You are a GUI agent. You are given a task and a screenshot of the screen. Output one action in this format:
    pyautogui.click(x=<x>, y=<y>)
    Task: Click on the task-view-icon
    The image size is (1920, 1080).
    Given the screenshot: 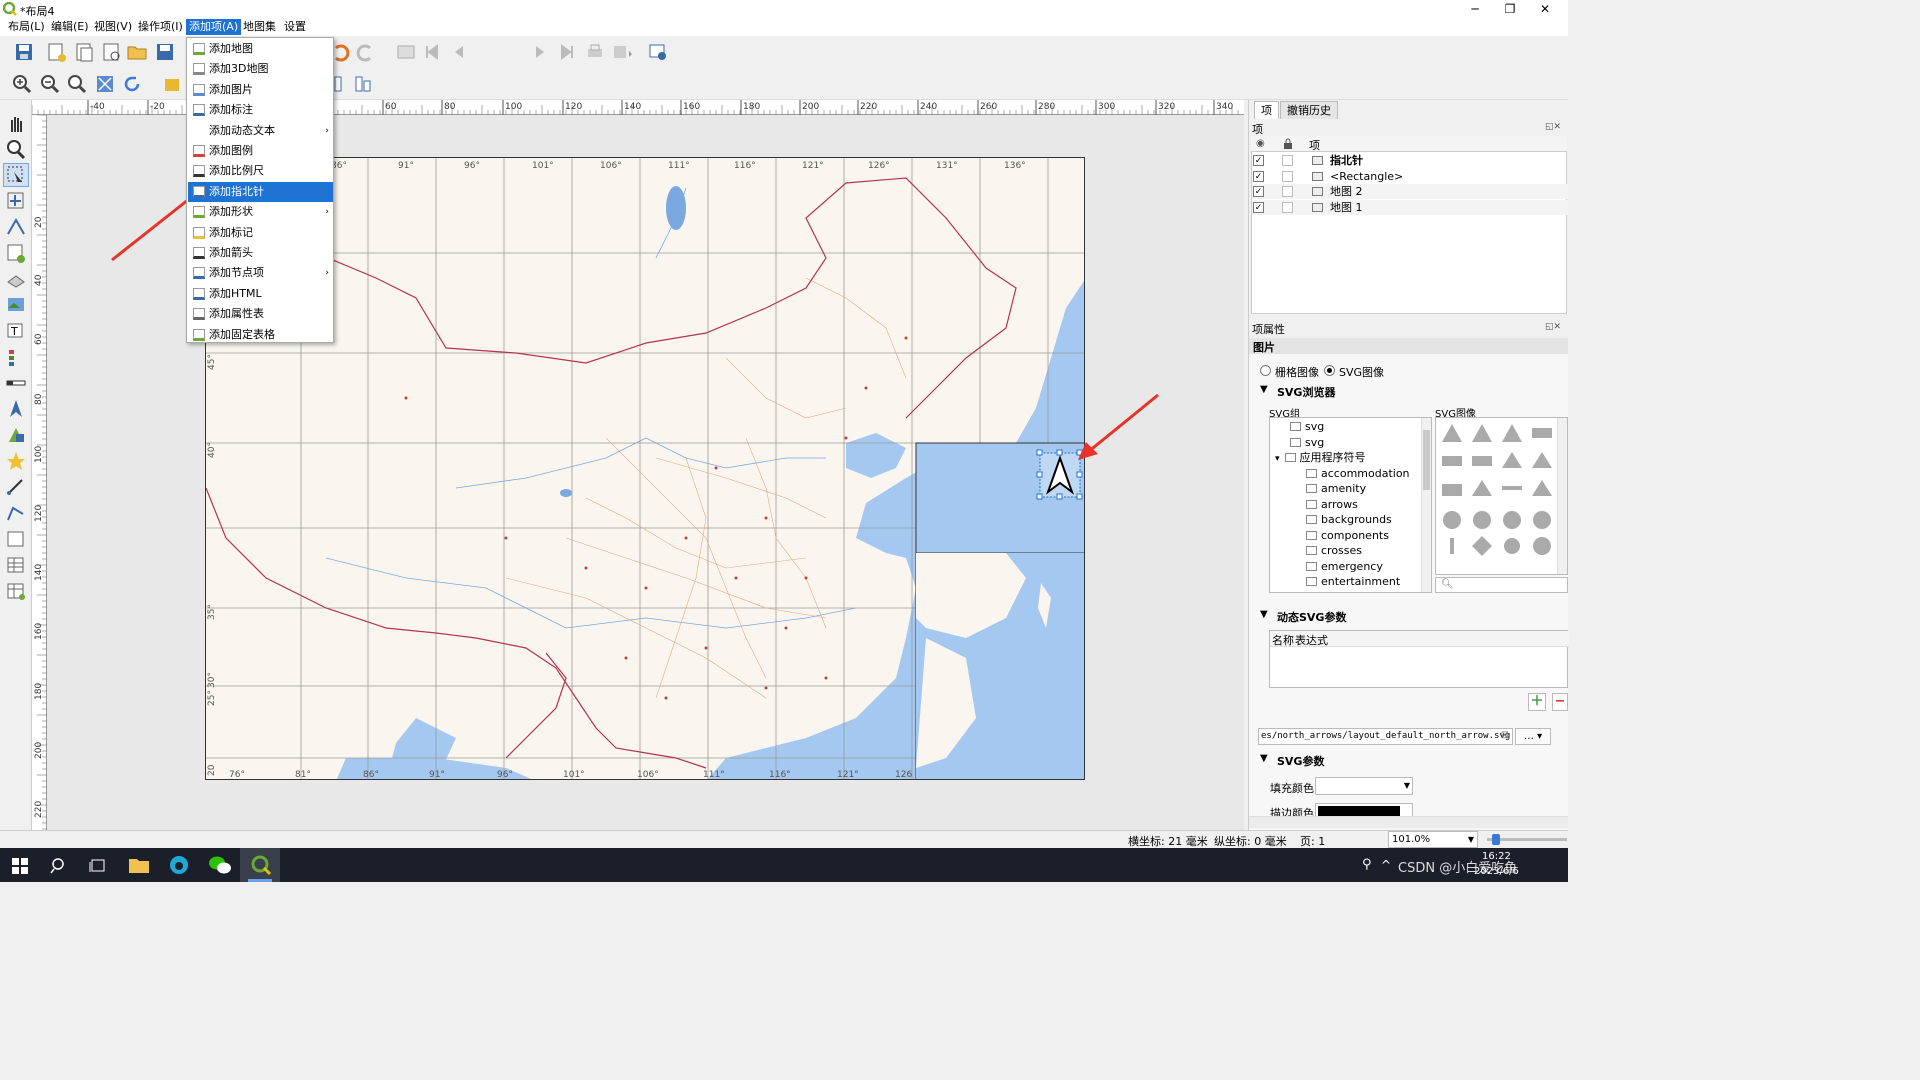 What is the action you would take?
    pyautogui.click(x=98, y=866)
    